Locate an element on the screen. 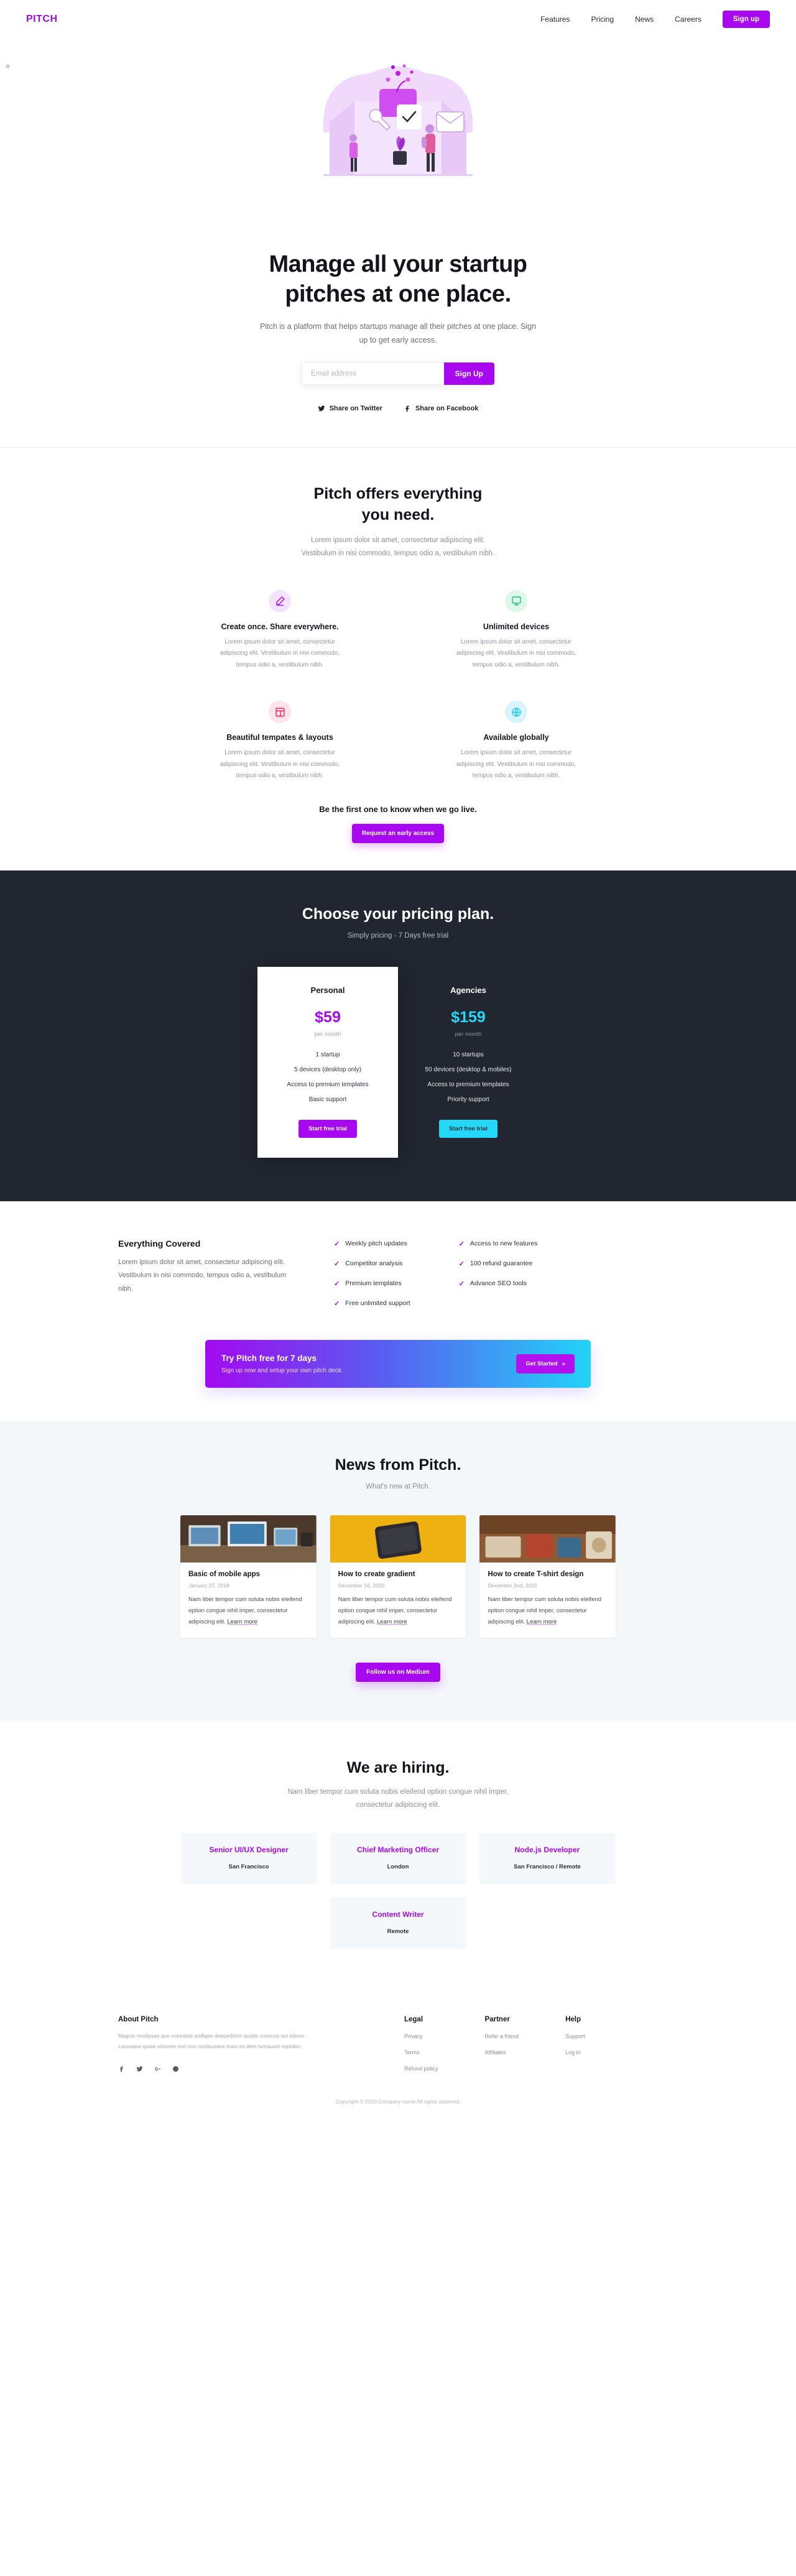  agencies-start-trial-button: Start free trial is located at coordinates (468, 1128).